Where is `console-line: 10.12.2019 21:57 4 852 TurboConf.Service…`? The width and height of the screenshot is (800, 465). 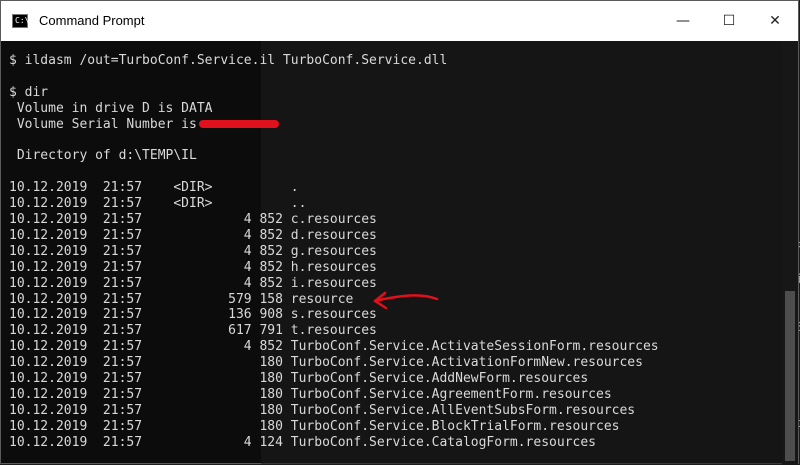
console-line: 10.12.2019 21:57 4 852 TurboConf.Service… is located at coordinates (334, 347).